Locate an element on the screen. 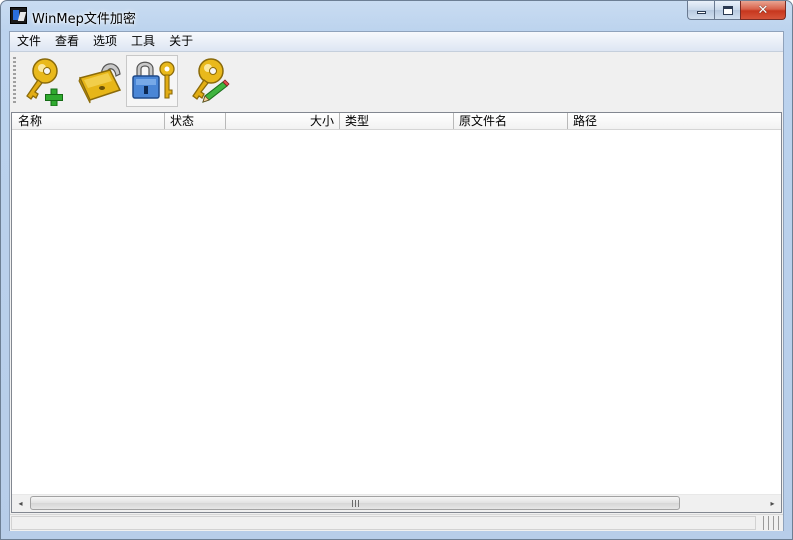  maximize-button is located at coordinates (727, 10).